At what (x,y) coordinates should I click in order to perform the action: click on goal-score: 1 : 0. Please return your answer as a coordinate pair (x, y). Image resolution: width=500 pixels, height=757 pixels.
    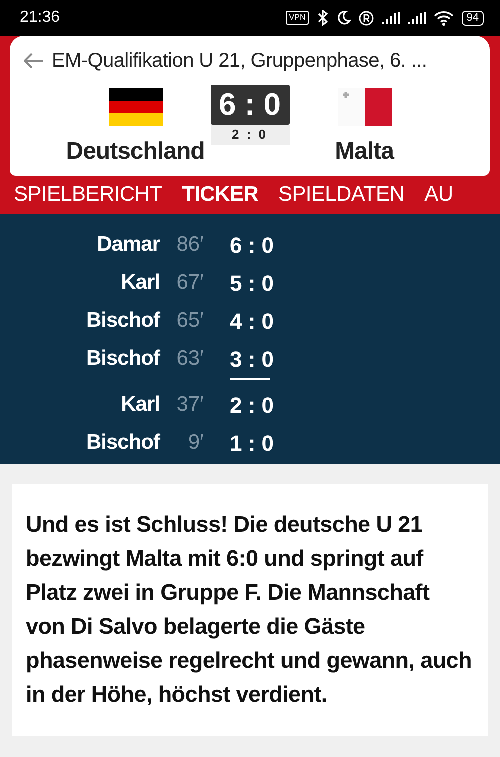
    Looking at the image, I should click on (251, 444).